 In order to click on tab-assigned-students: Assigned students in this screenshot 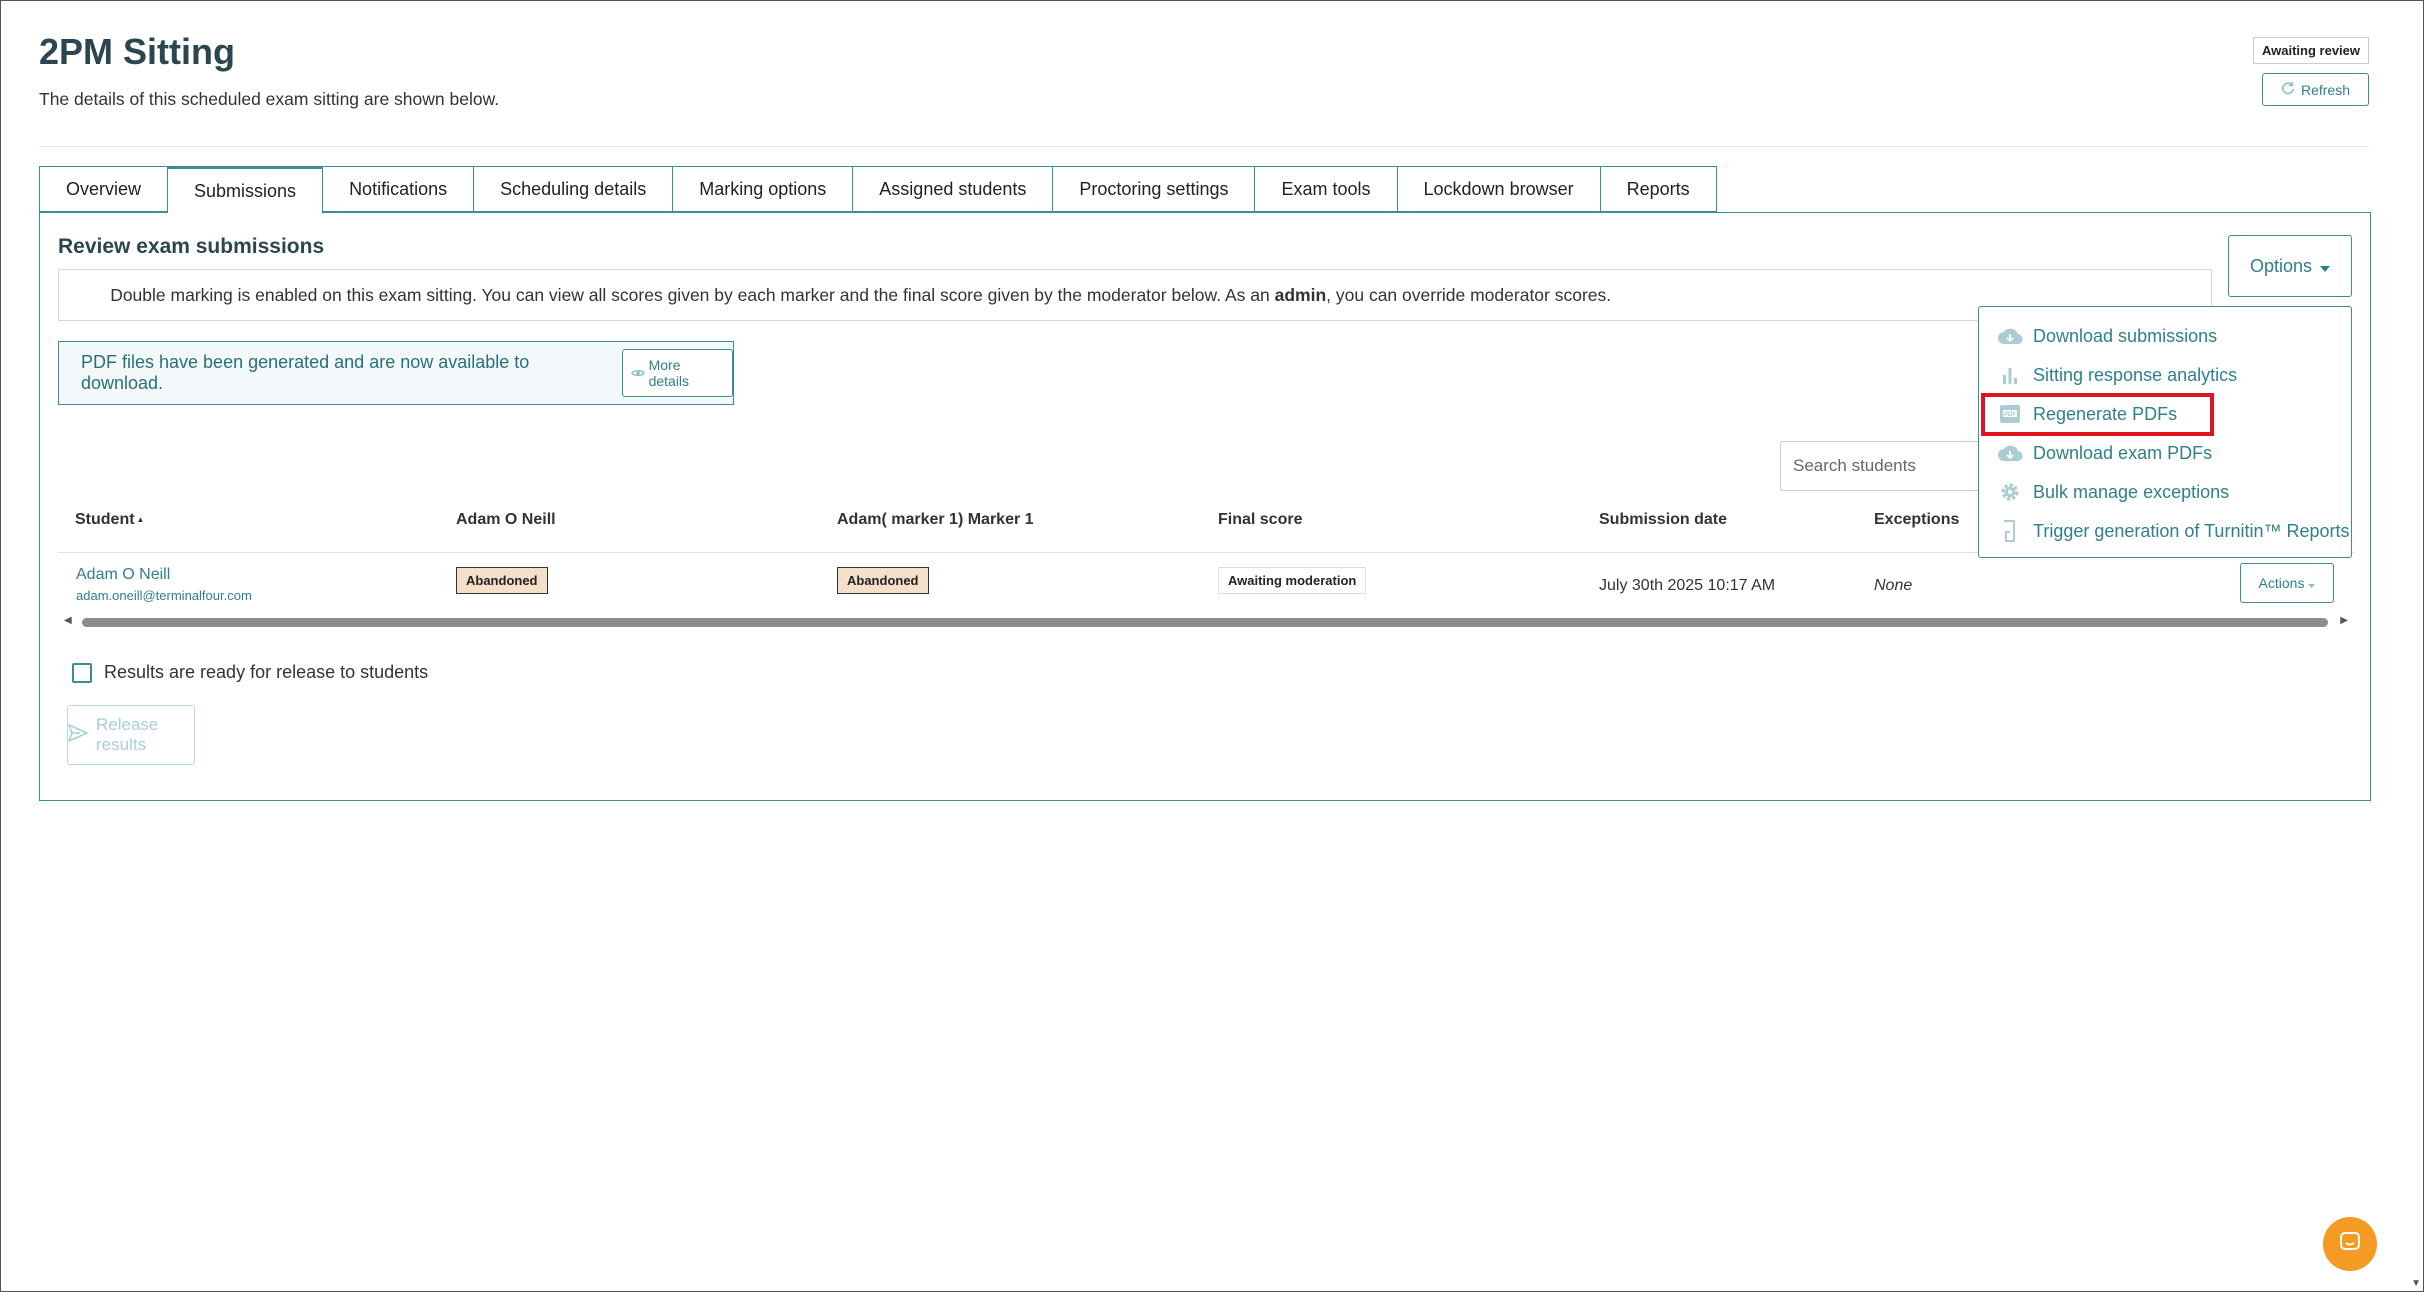, I will do `click(953, 189)`.